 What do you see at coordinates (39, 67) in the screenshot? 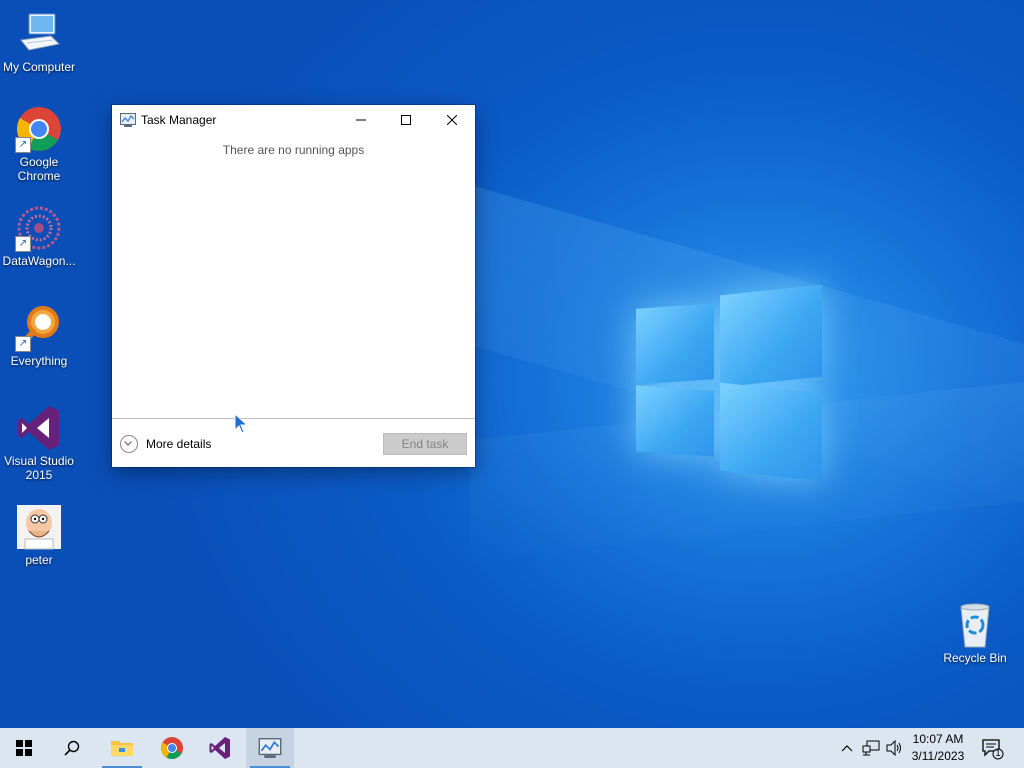
I see `desktop-icon-label: My Computer` at bounding box center [39, 67].